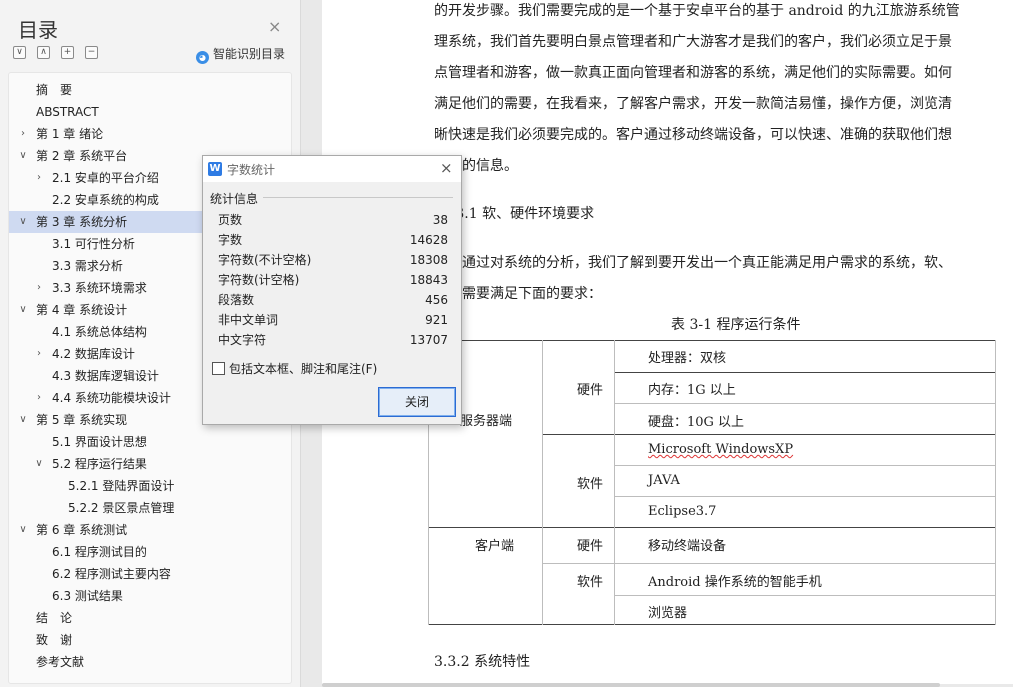 Image resolution: width=1013 pixels, height=687 pixels. Describe the element at coordinates (150, 90) in the screenshot. I see `toc-item: 摘 要` at that location.